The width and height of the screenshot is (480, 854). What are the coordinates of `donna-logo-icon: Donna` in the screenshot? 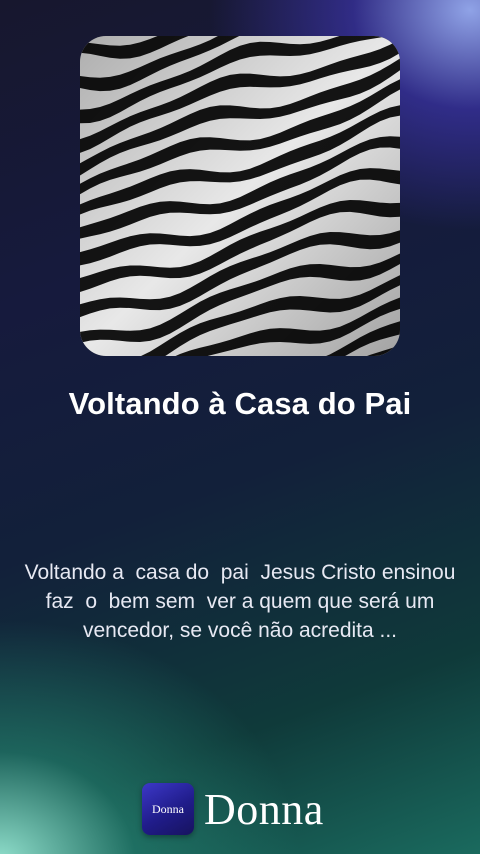 It's located at (168, 809).